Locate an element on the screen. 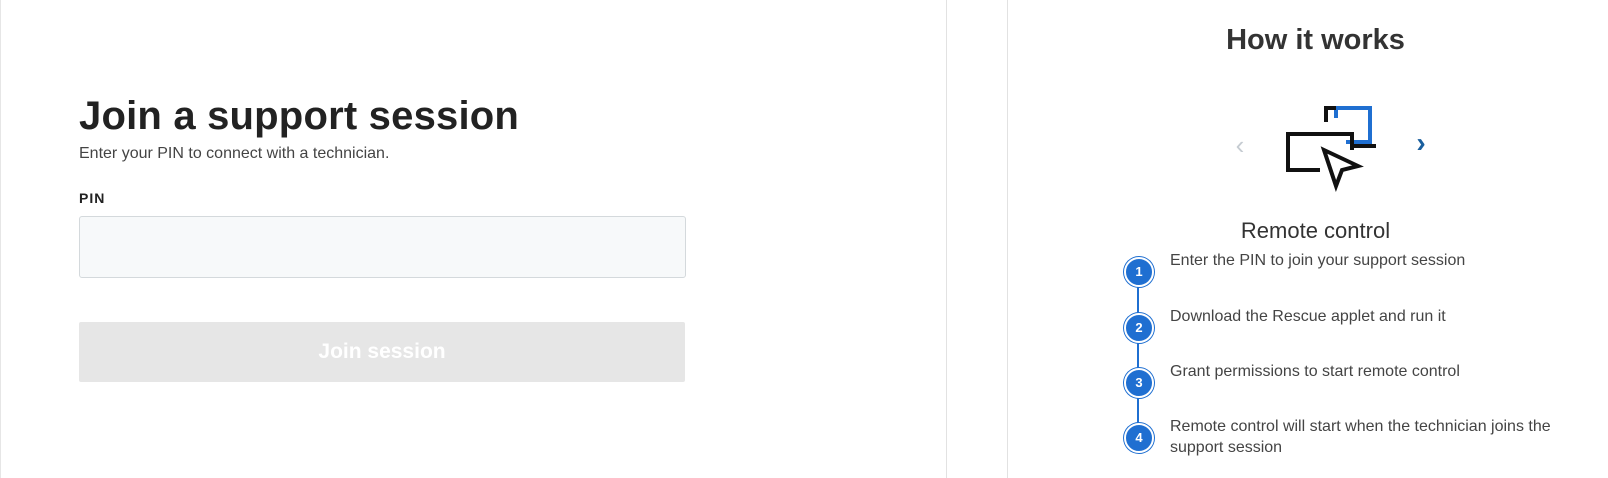  page-title: Join a support session is located at coordinates (299, 116).